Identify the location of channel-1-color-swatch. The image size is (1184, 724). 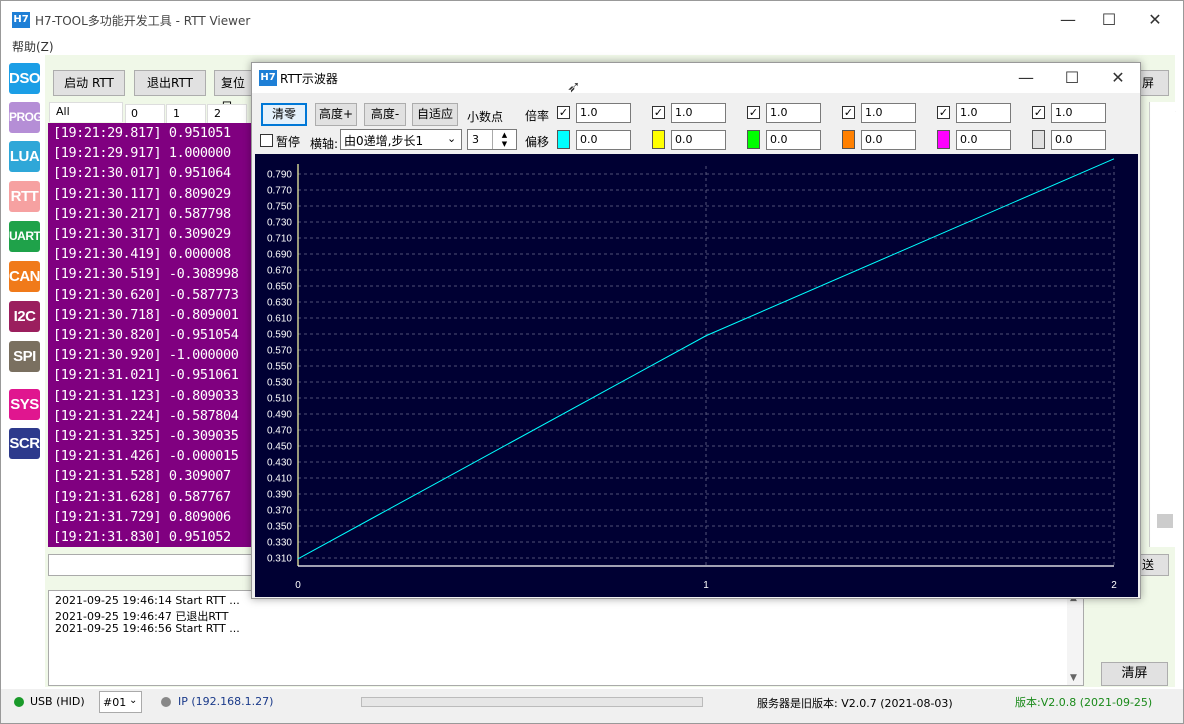
(563, 139).